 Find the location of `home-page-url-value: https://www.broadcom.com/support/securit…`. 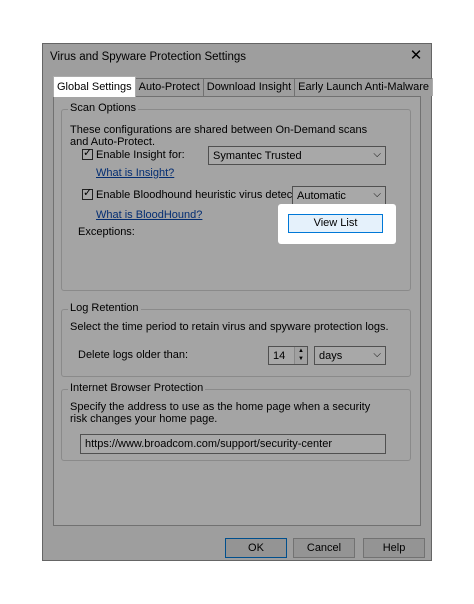

home-page-url-value: https://www.broadcom.com/support/securit… is located at coordinates (208, 444).